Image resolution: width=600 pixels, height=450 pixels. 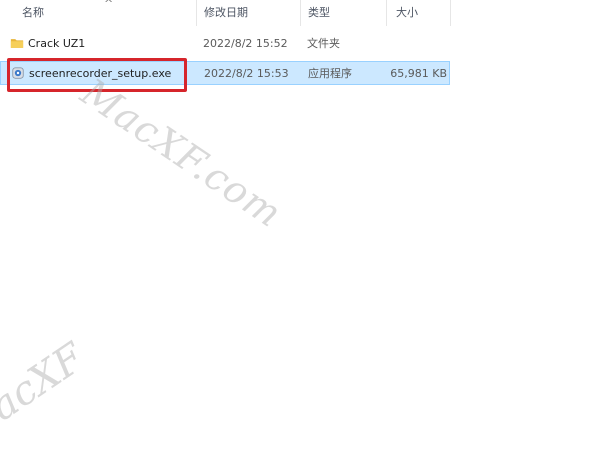 I want to click on watermark-corner-text: acXF, so click(x=46, y=382).